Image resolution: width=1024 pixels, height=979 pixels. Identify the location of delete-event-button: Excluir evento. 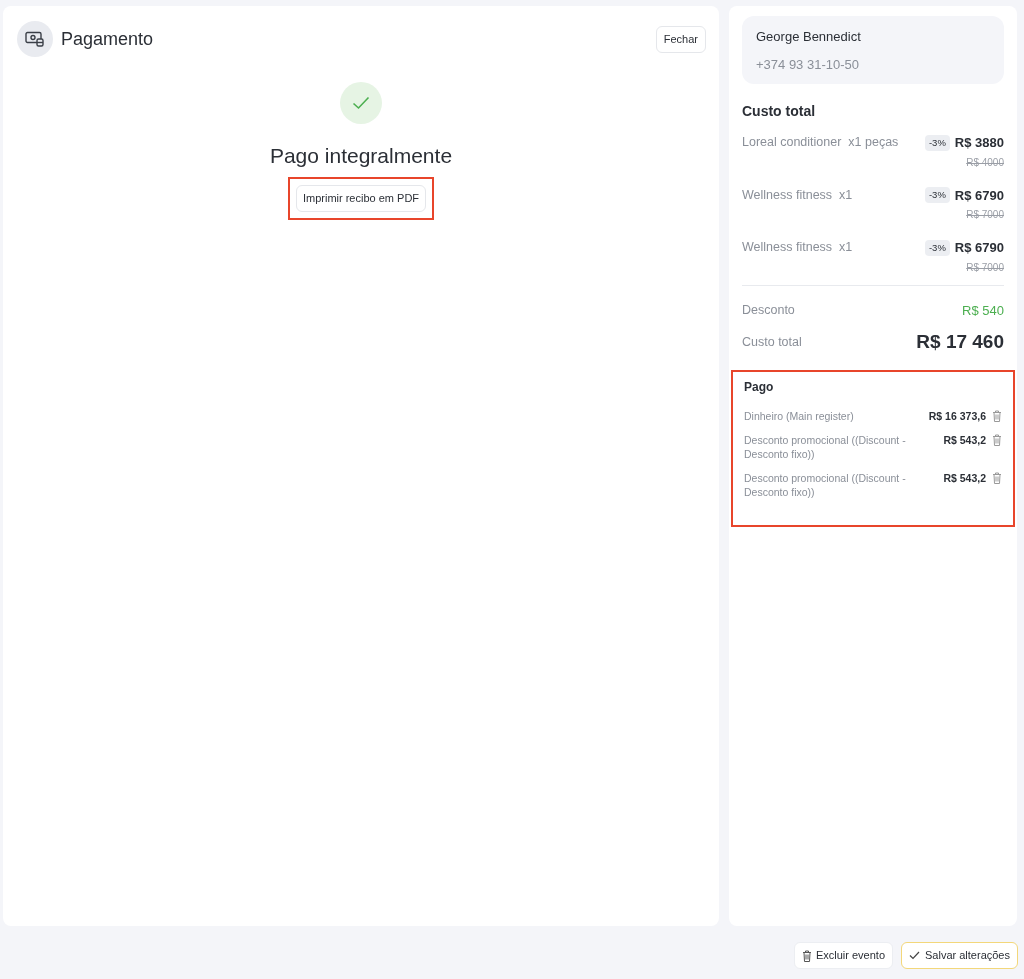
(843, 955).